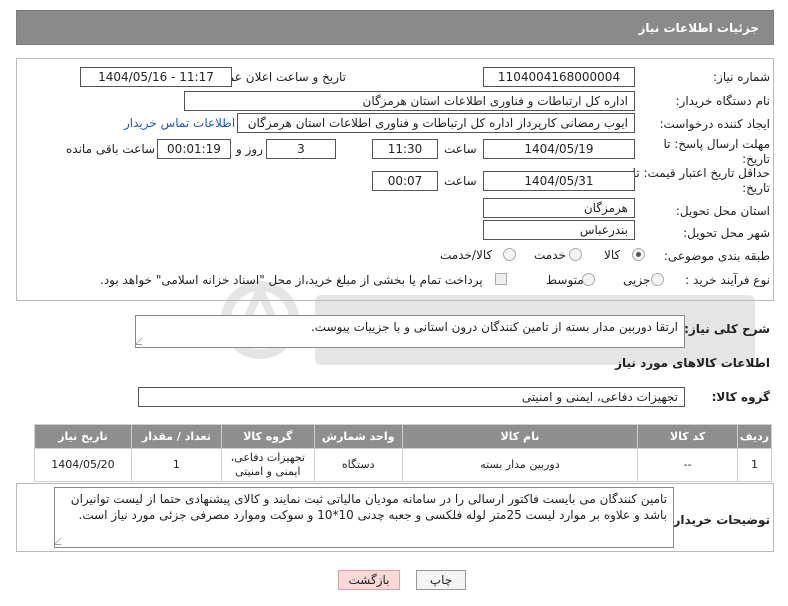  I want to click on cell-unit: دستگاه, so click(358, 465).